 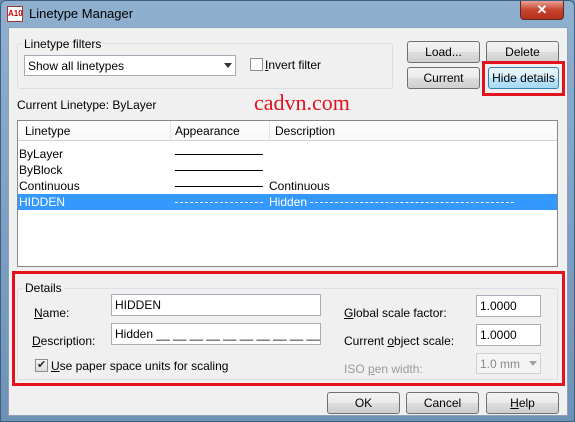 I want to click on list-item: ByLayer, so click(x=287, y=154).